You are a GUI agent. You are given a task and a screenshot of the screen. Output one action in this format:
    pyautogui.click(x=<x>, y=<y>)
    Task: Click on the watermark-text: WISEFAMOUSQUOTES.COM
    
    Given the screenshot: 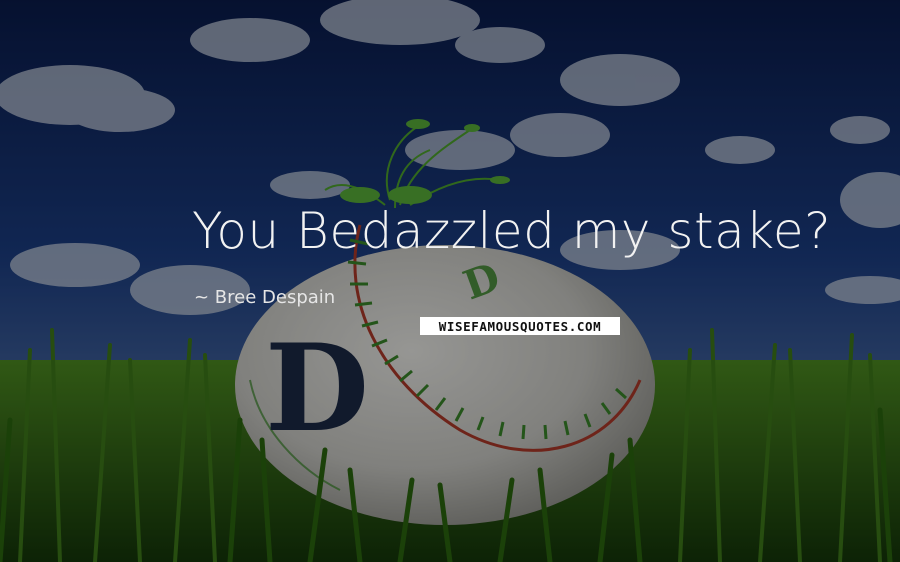 What is the action you would take?
    pyautogui.click(x=520, y=326)
    